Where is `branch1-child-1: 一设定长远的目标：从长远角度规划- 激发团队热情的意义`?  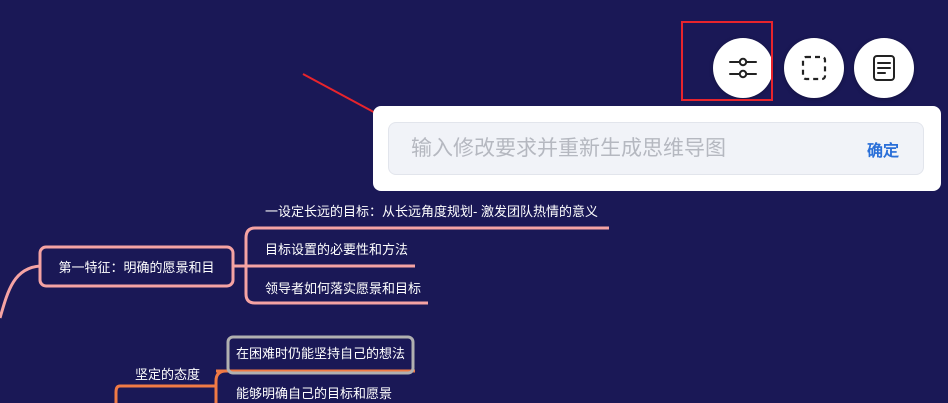
branch1-child-1: 一设定长远的目标：从长远角度规划- 激发团队热情的意义 is located at coordinates (431, 212).